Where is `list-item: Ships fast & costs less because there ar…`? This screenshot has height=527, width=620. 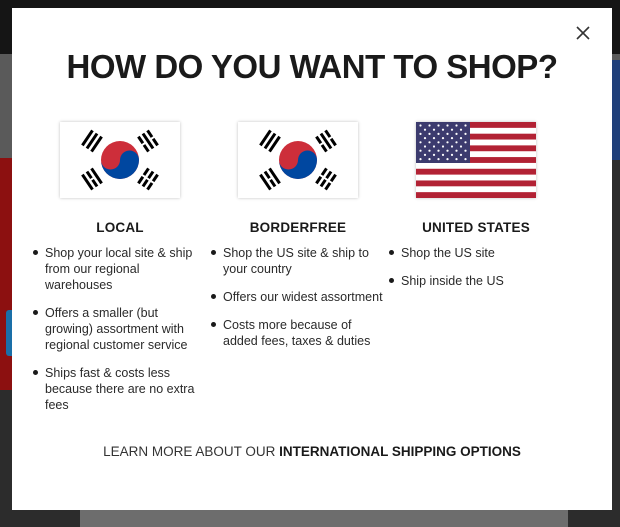 list-item: Ships fast & costs less because there ar… is located at coordinates (120, 389).